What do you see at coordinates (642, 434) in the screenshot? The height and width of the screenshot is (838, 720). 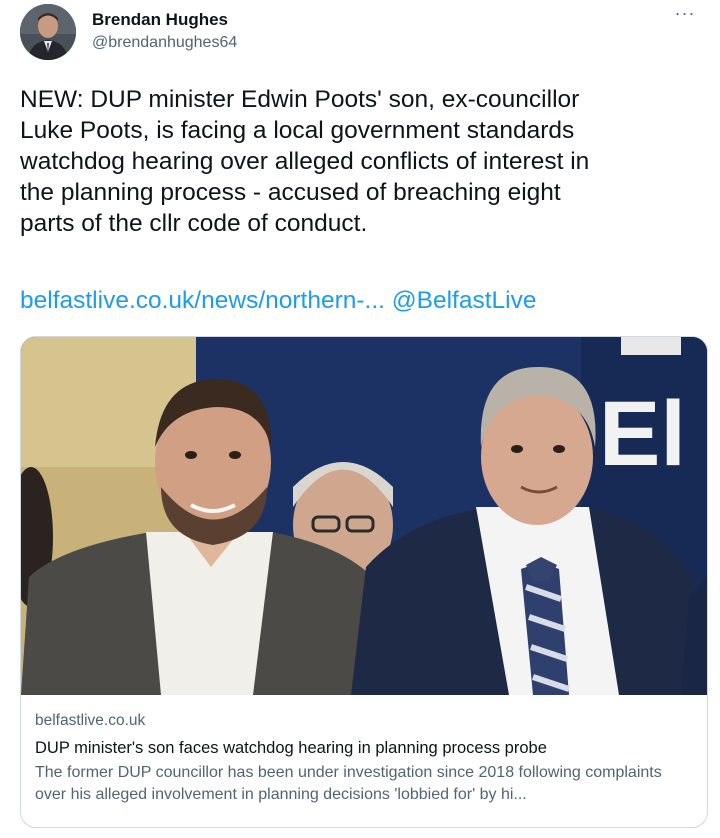 I see `backdrop-lettering: El` at bounding box center [642, 434].